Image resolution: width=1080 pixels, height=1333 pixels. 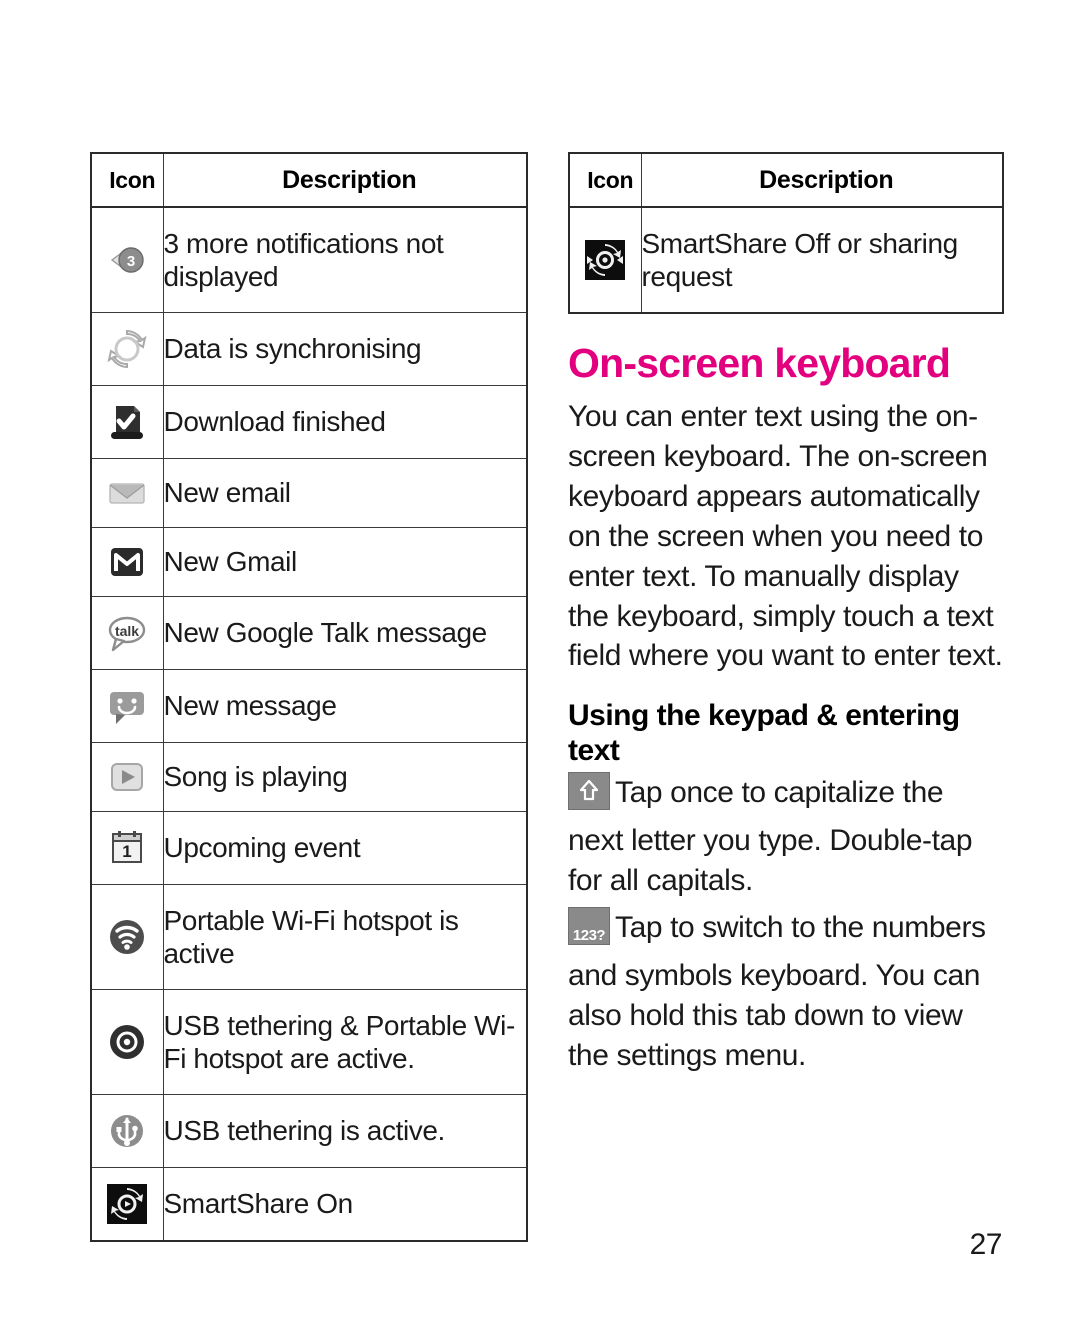 I want to click on table-row: USB tethering is active., so click(x=309, y=1131).